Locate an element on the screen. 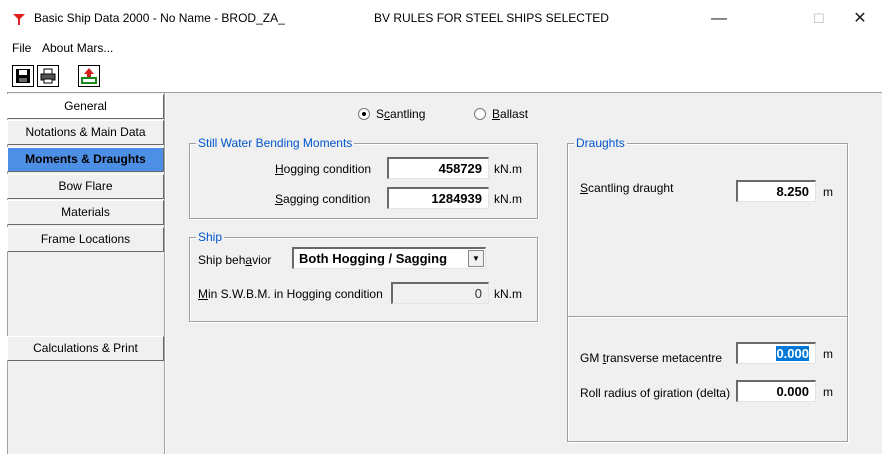  toolbar is located at coordinates (441, 75).